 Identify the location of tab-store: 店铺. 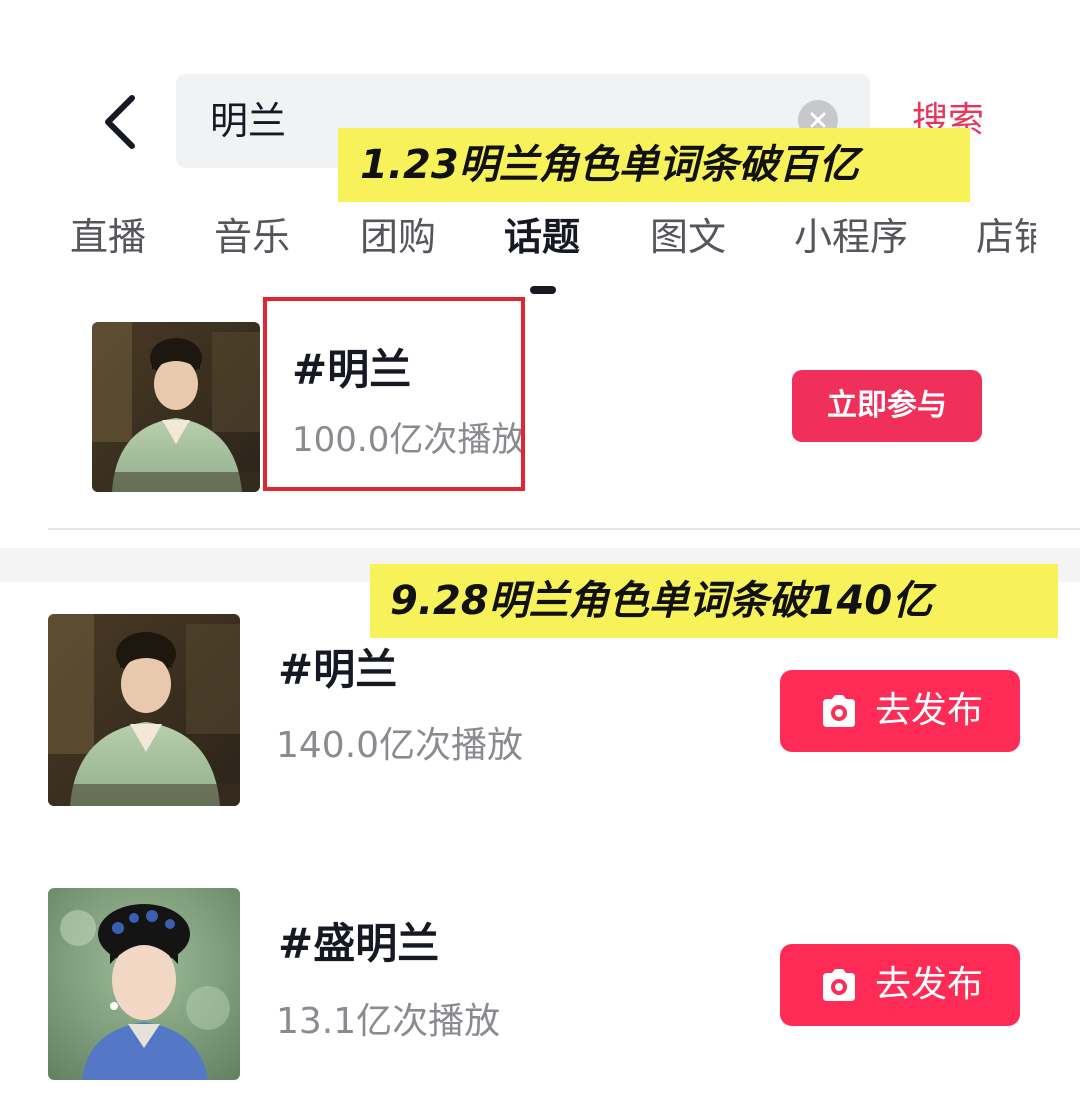
(1006, 237).